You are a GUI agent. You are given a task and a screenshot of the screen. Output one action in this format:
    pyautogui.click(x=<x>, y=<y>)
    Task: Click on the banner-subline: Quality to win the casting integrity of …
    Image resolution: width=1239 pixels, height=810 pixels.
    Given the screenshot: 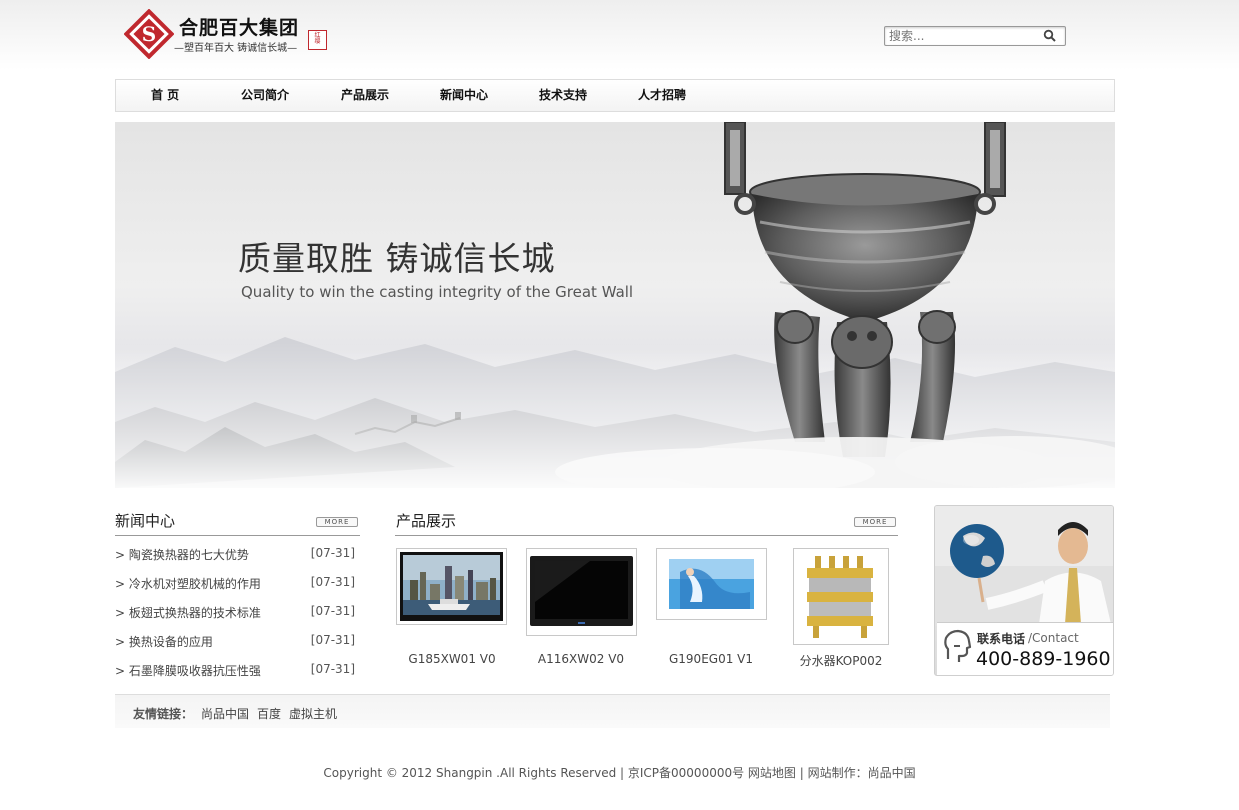 What is the action you would take?
    pyautogui.click(x=437, y=292)
    